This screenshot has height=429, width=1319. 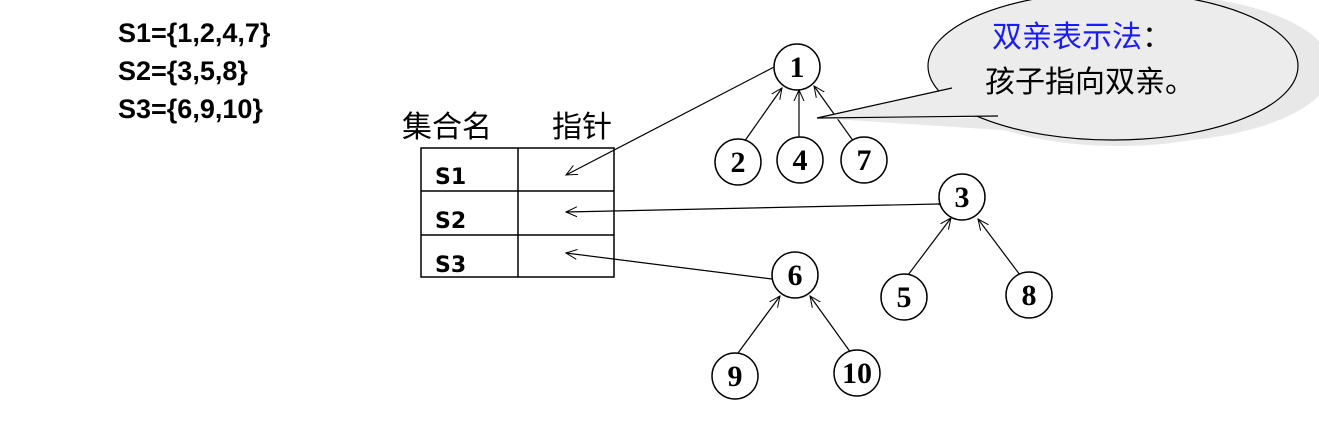 I want to click on tree-node-1-label: 1, so click(x=797, y=67).